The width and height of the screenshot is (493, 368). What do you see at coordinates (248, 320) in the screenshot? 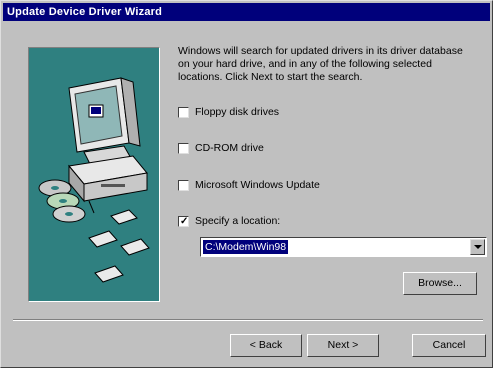
I see `separator` at bounding box center [248, 320].